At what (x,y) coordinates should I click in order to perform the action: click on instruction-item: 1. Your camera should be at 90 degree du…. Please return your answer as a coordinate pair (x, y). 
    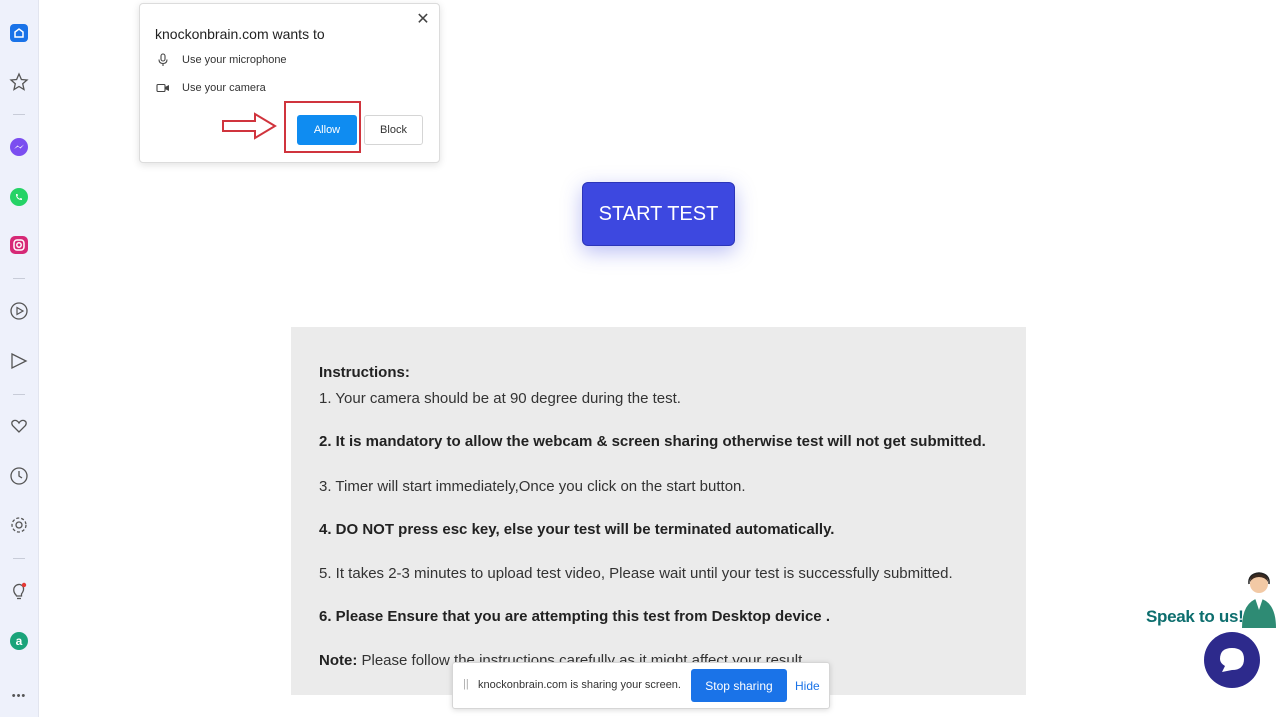
    Looking at the image, I should click on (500, 398).